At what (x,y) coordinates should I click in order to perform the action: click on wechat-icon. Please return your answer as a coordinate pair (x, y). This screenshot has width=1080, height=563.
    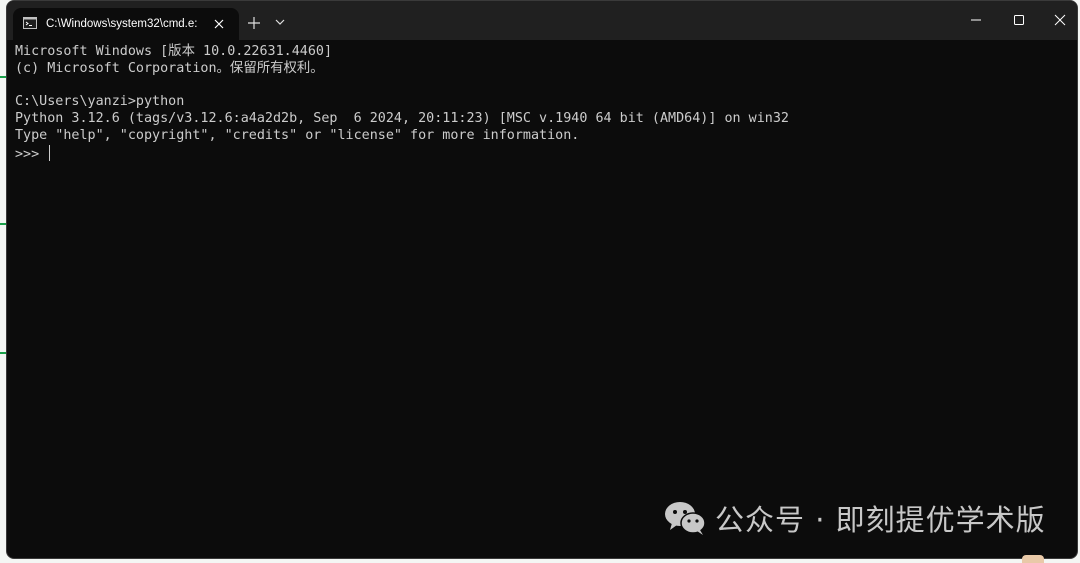
    Looking at the image, I should click on (685, 518).